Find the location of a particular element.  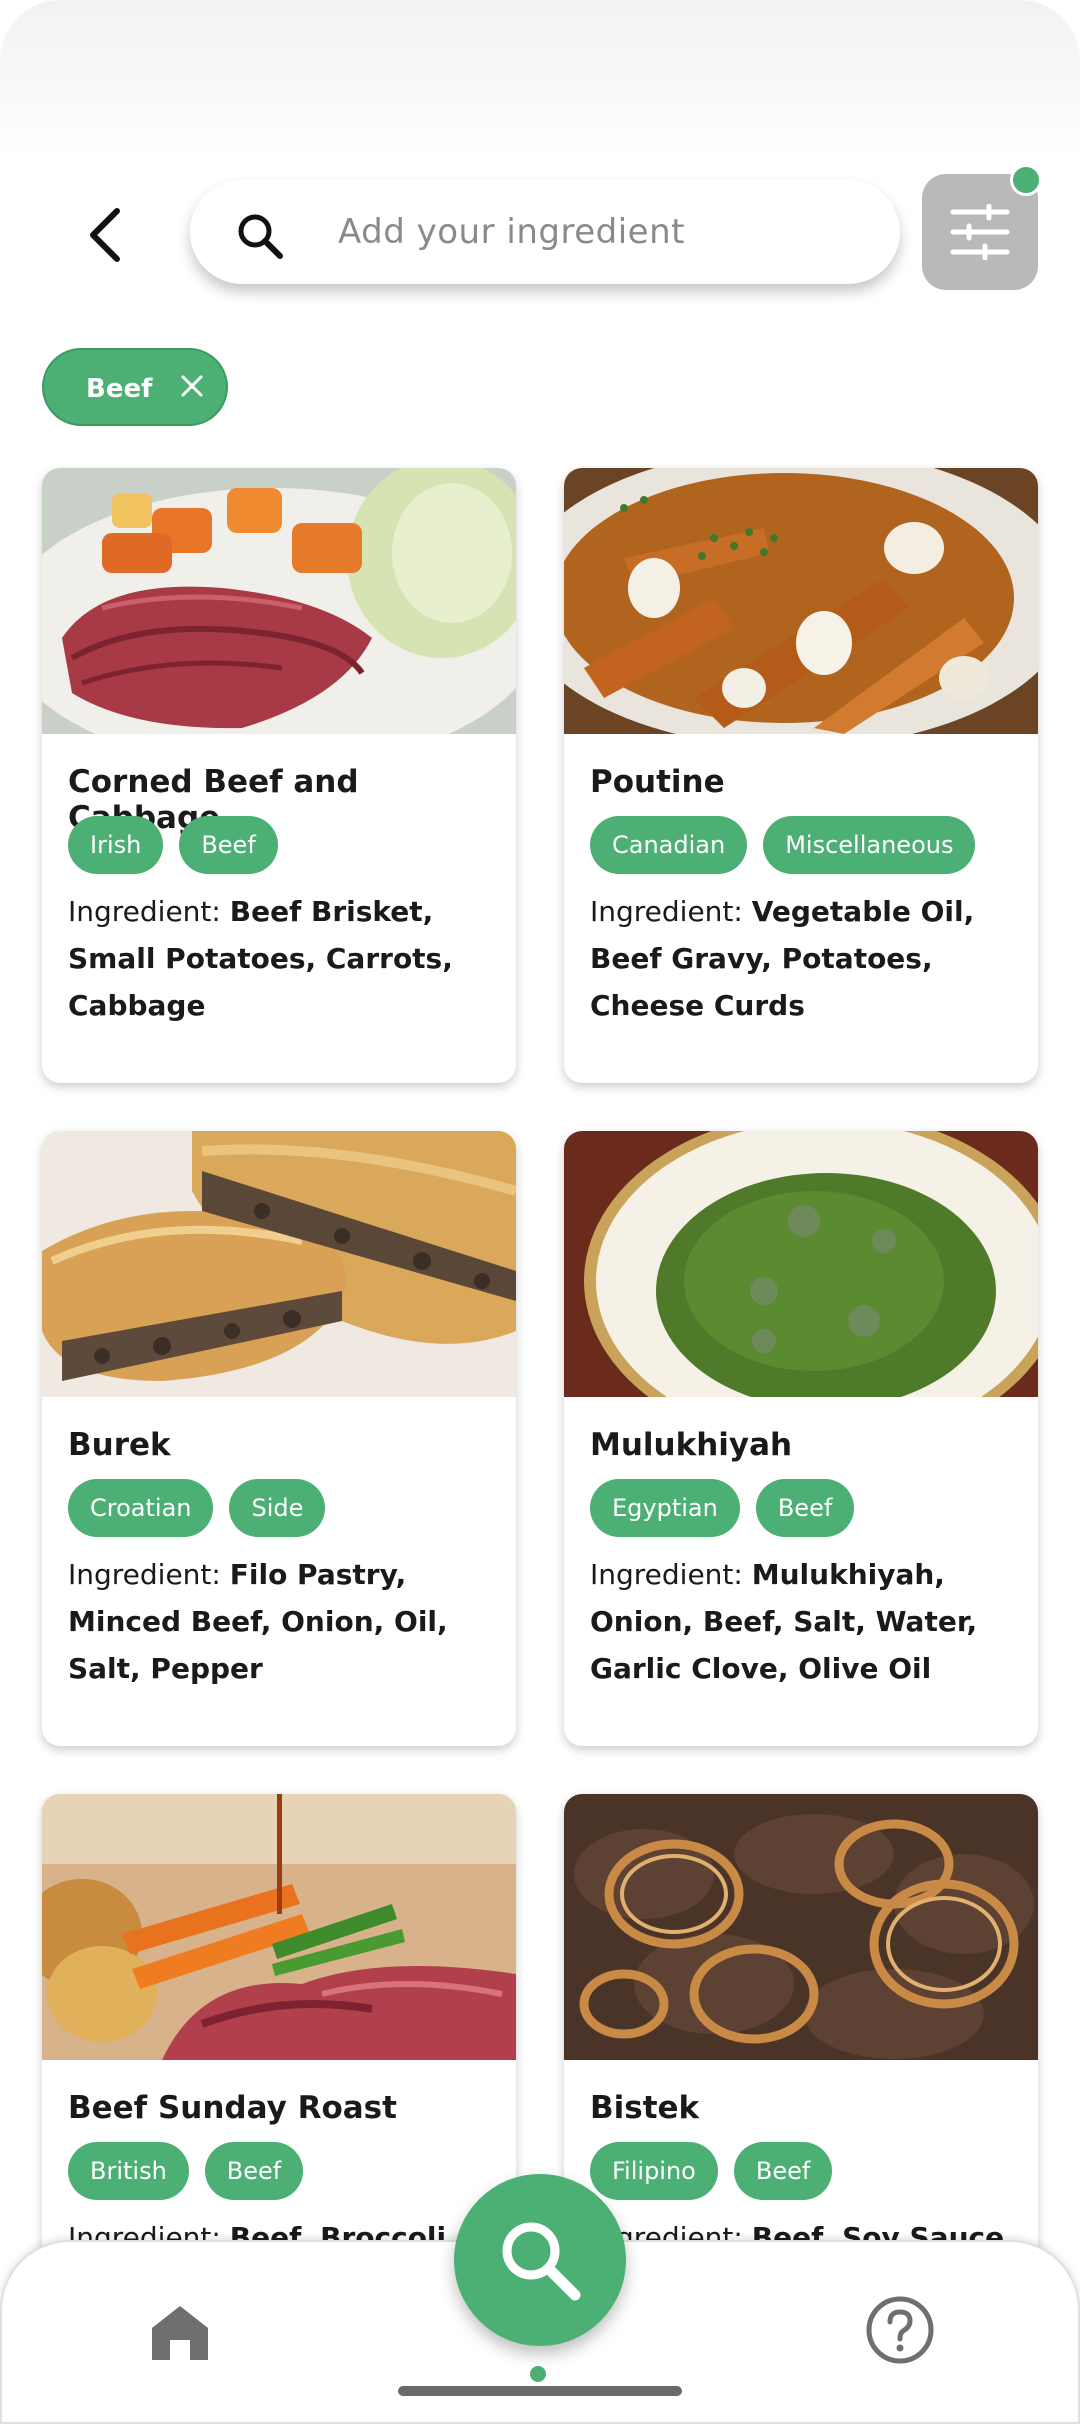

filter-chip-label: Beef is located at coordinates (119, 389).